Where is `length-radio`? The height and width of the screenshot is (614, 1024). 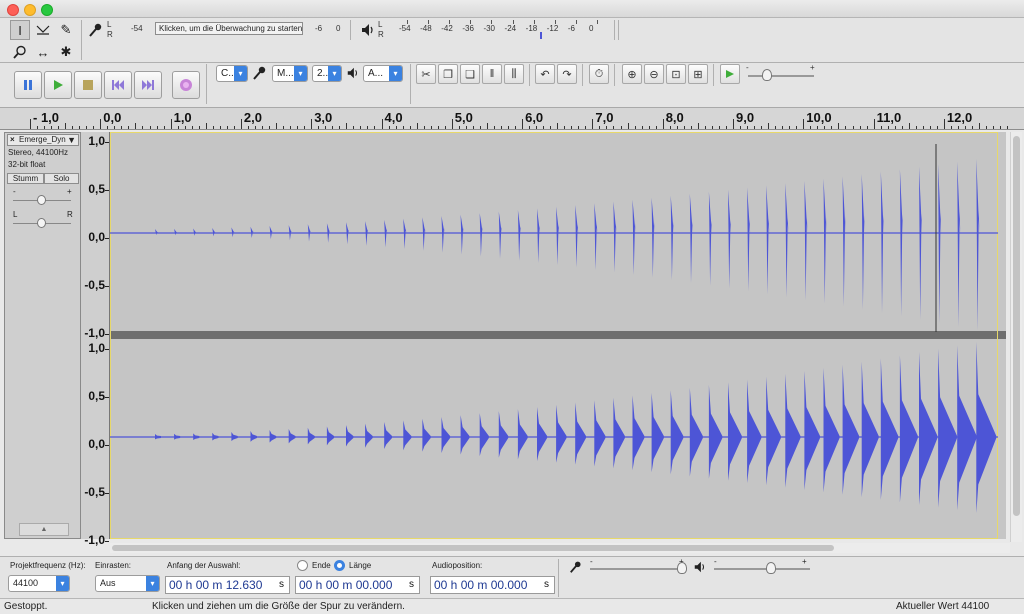
length-radio is located at coordinates (339, 565).